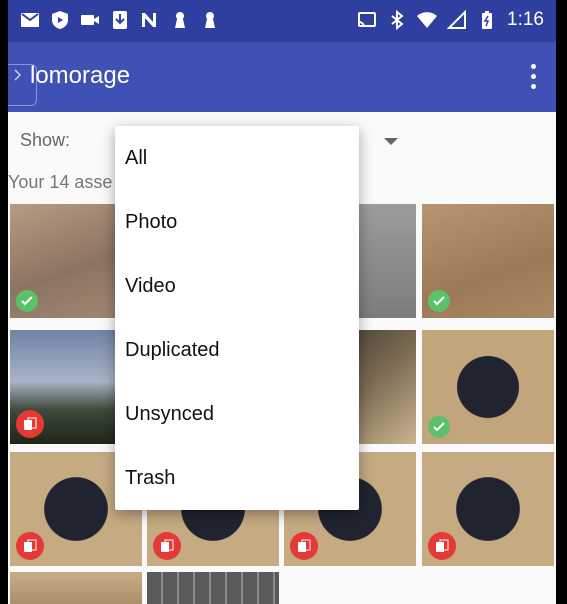 The width and height of the screenshot is (567, 604). What do you see at coordinates (80, 75) in the screenshot?
I see `app-title: lomorage` at bounding box center [80, 75].